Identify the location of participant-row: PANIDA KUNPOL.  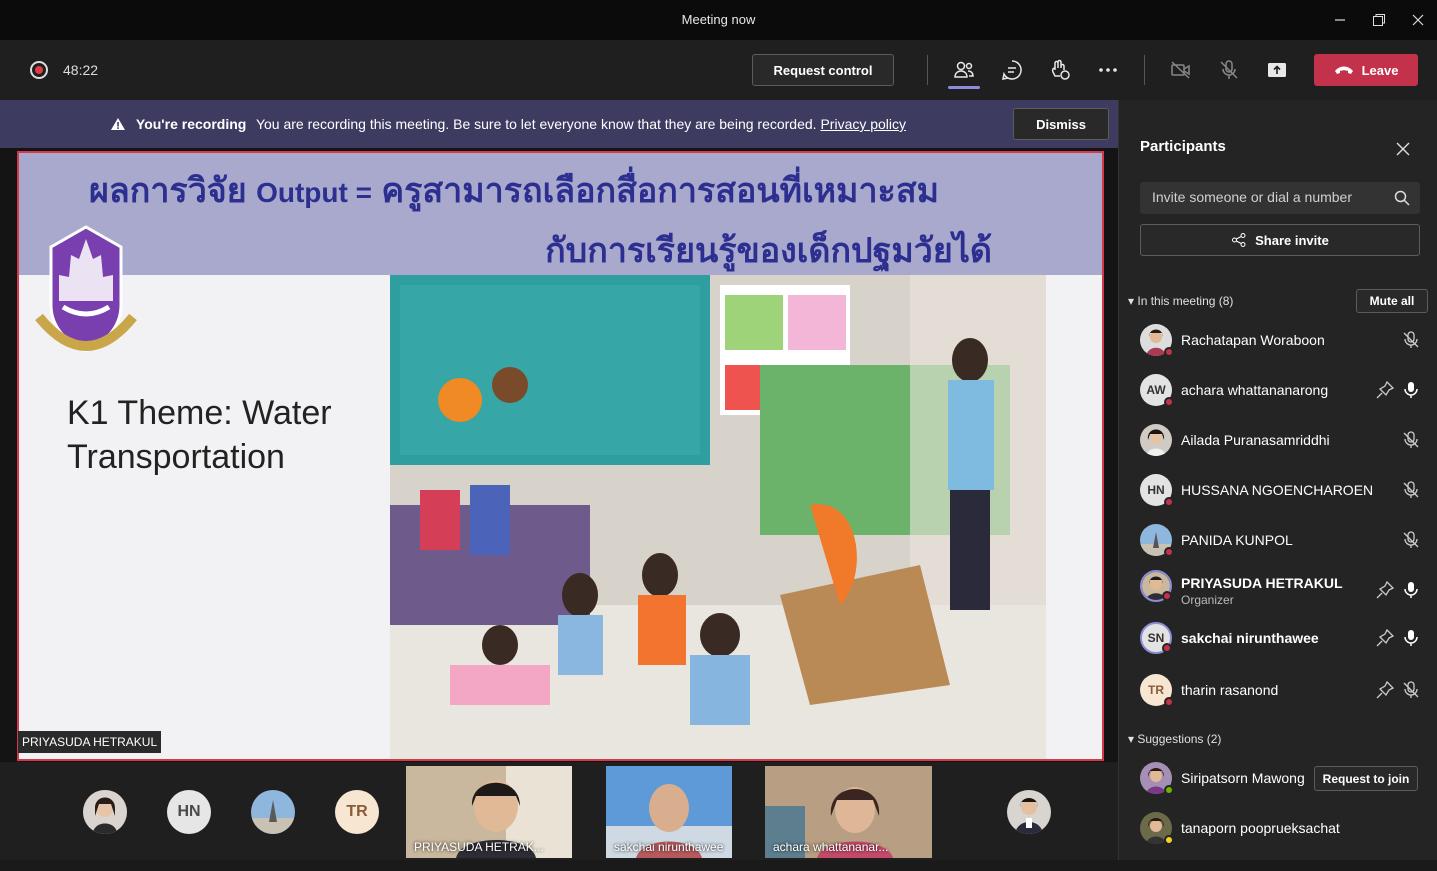
(1285, 542).